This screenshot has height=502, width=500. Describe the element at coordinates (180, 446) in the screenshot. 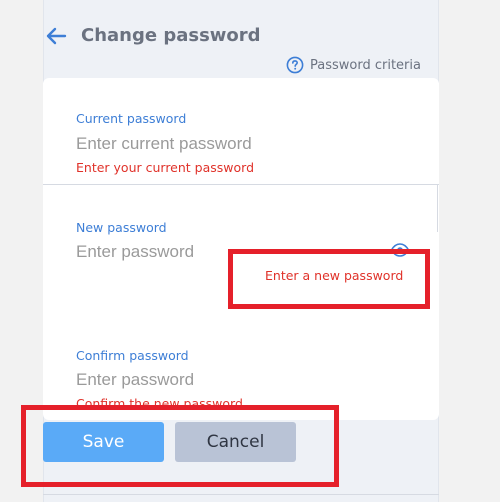

I see `action-buttons-highlight` at that location.